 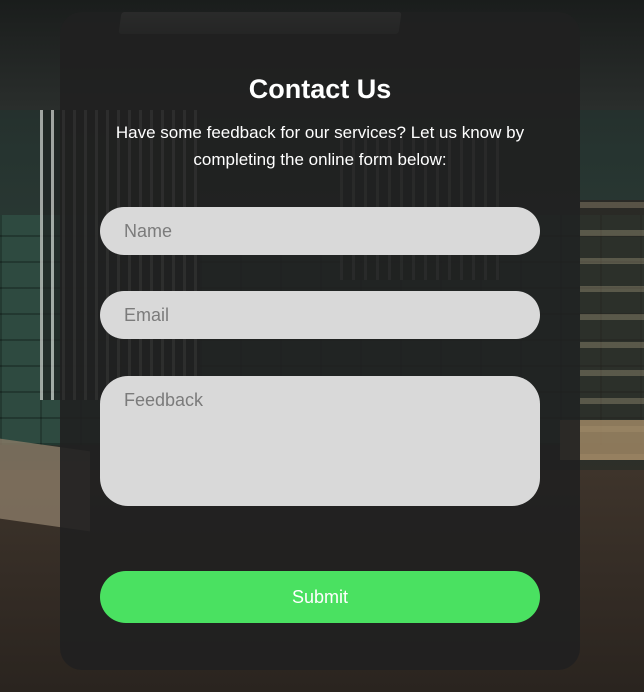 I want to click on name-input, so click(x=320, y=231).